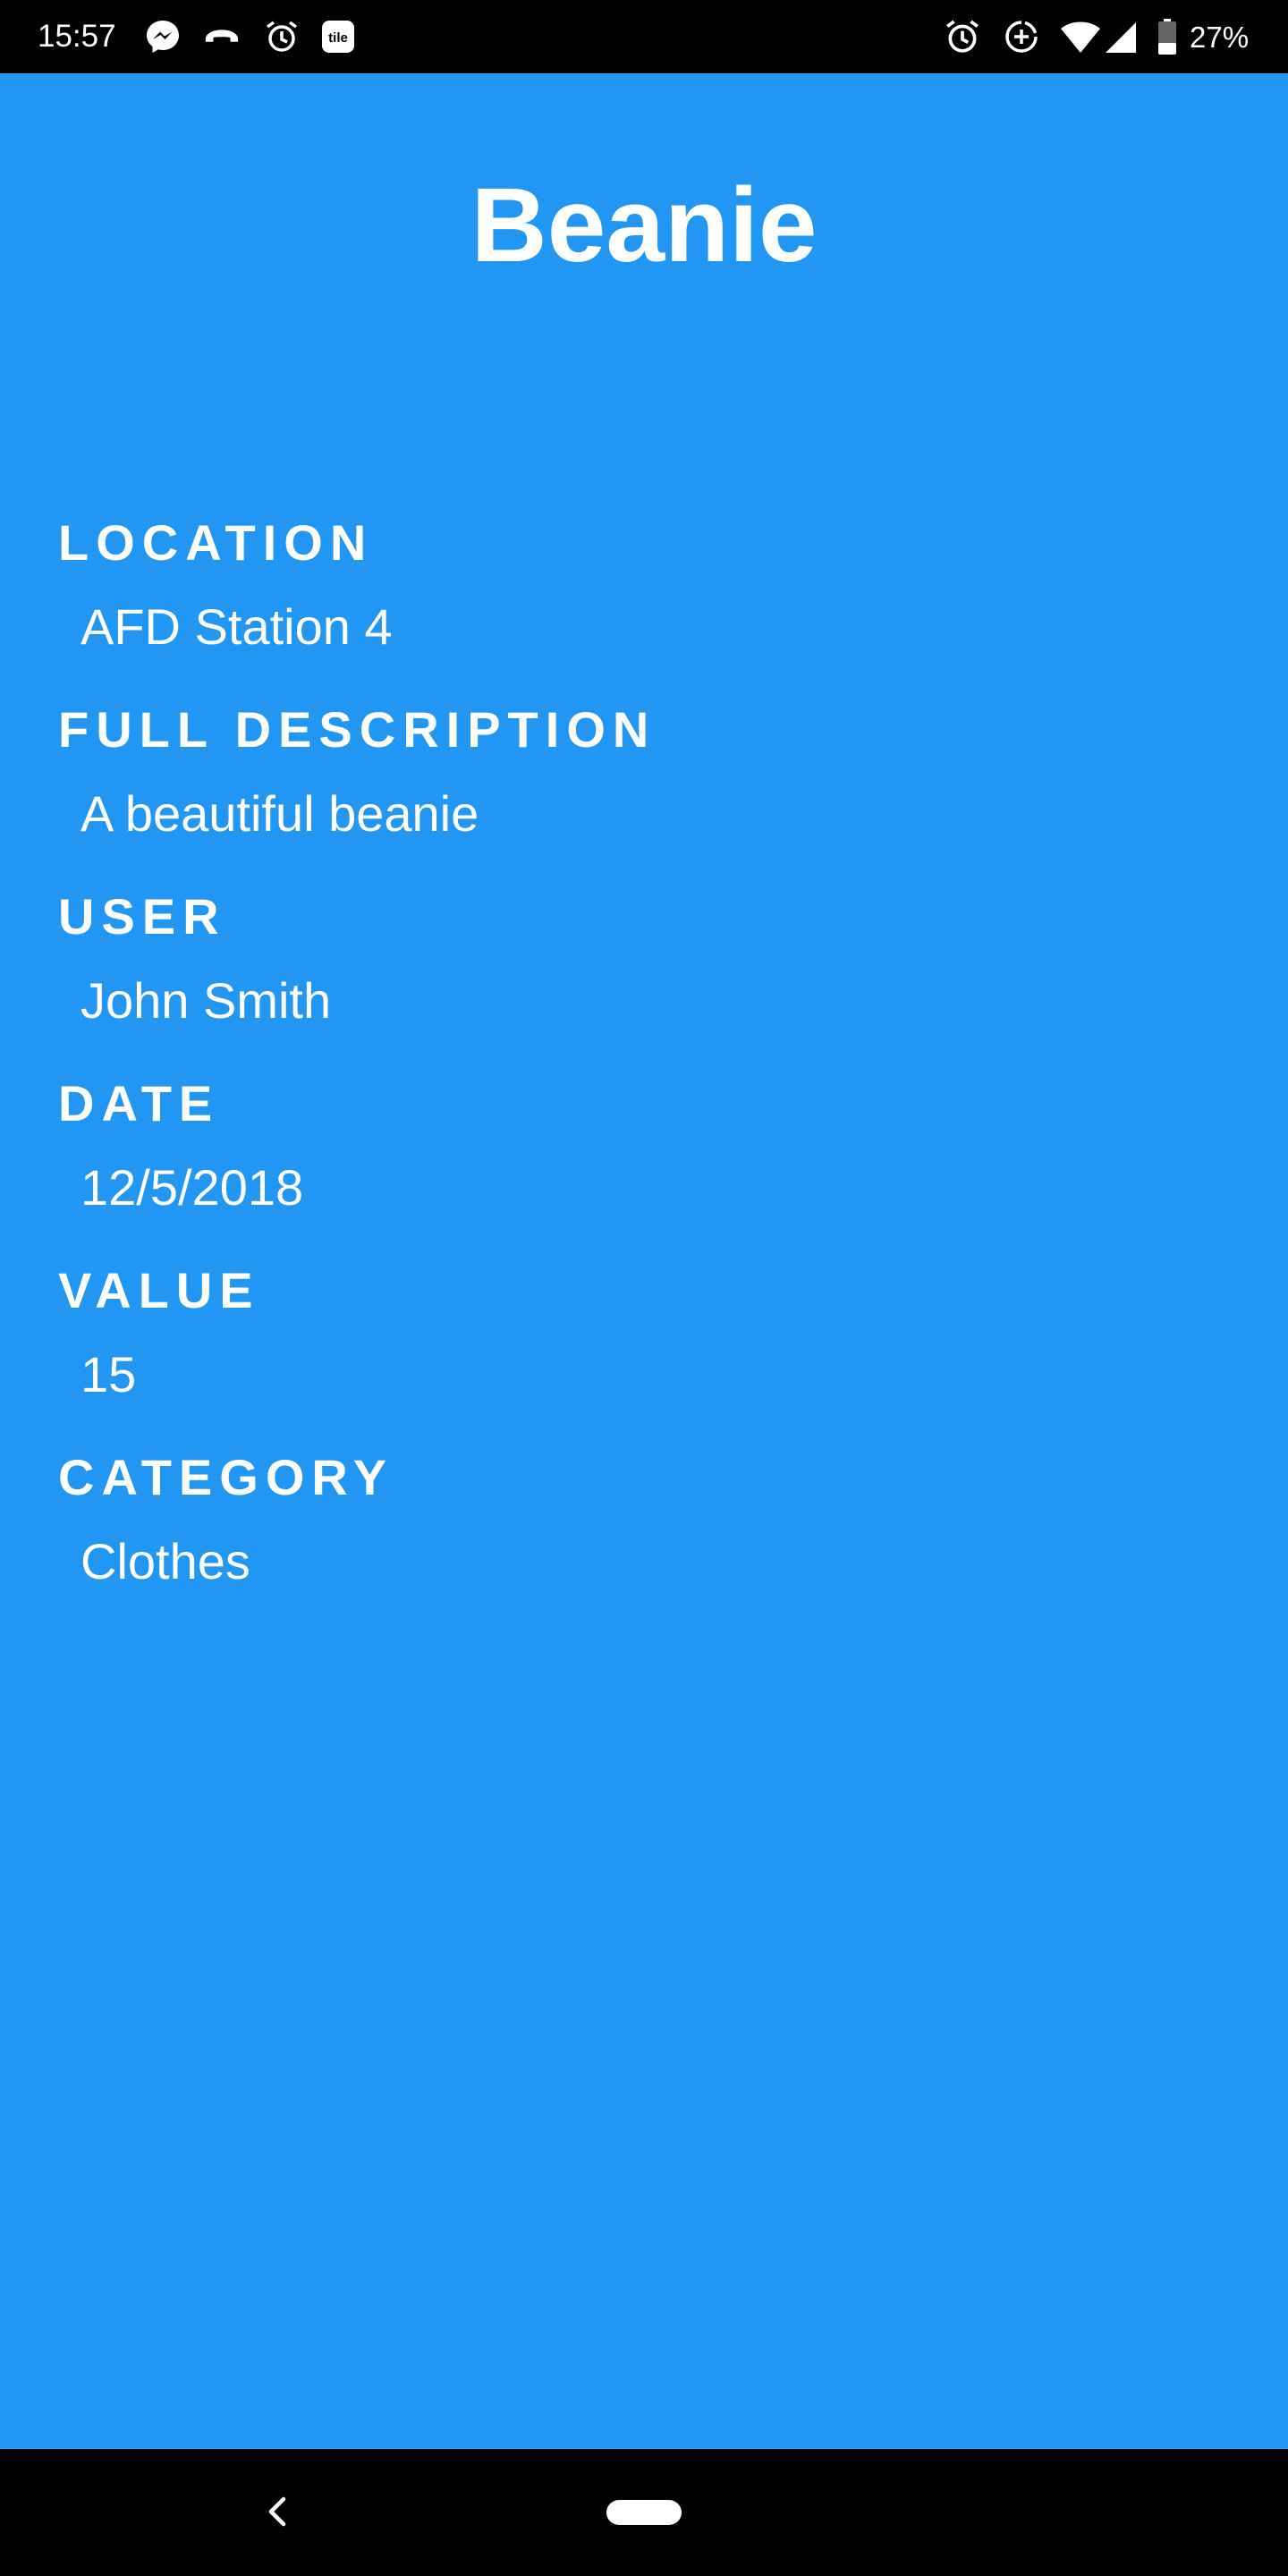  Describe the element at coordinates (639, 1539) in the screenshot. I see `category-field: CATEGORY Clothes` at that location.